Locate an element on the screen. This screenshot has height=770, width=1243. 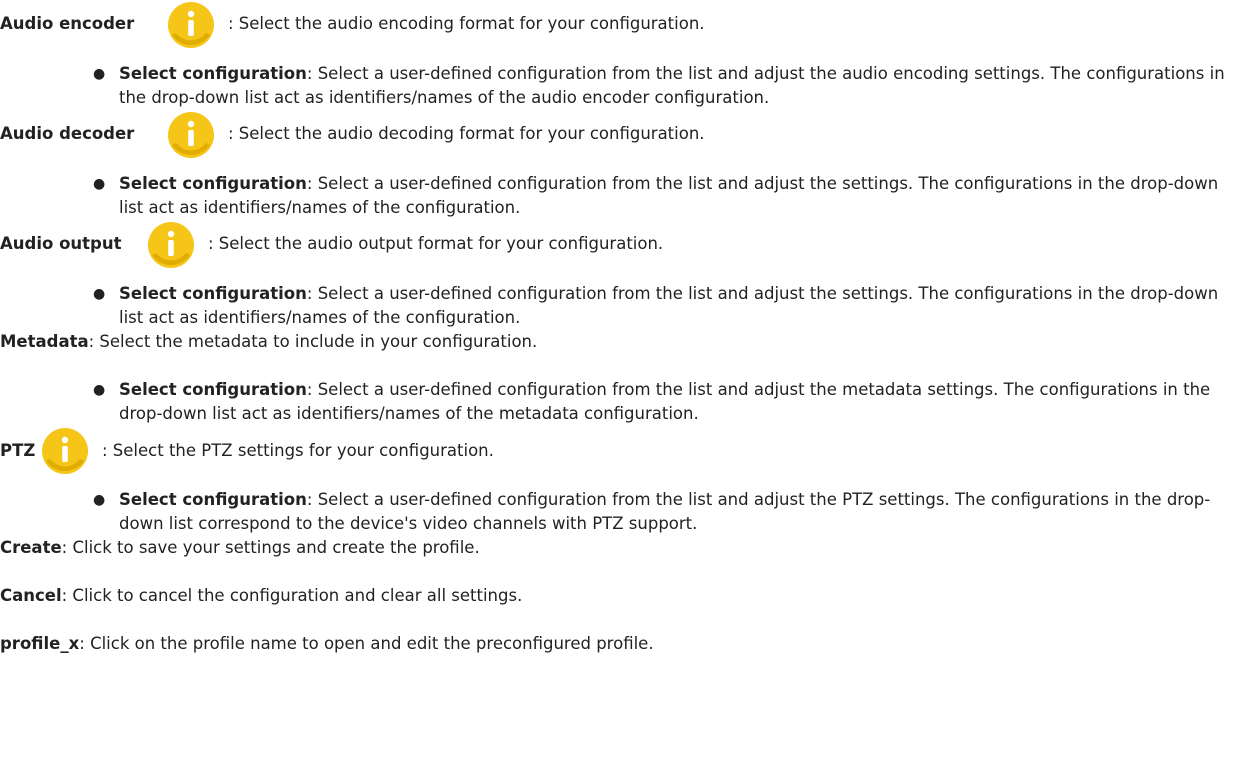
term-label: Audio encoder is located at coordinates (67, 23).